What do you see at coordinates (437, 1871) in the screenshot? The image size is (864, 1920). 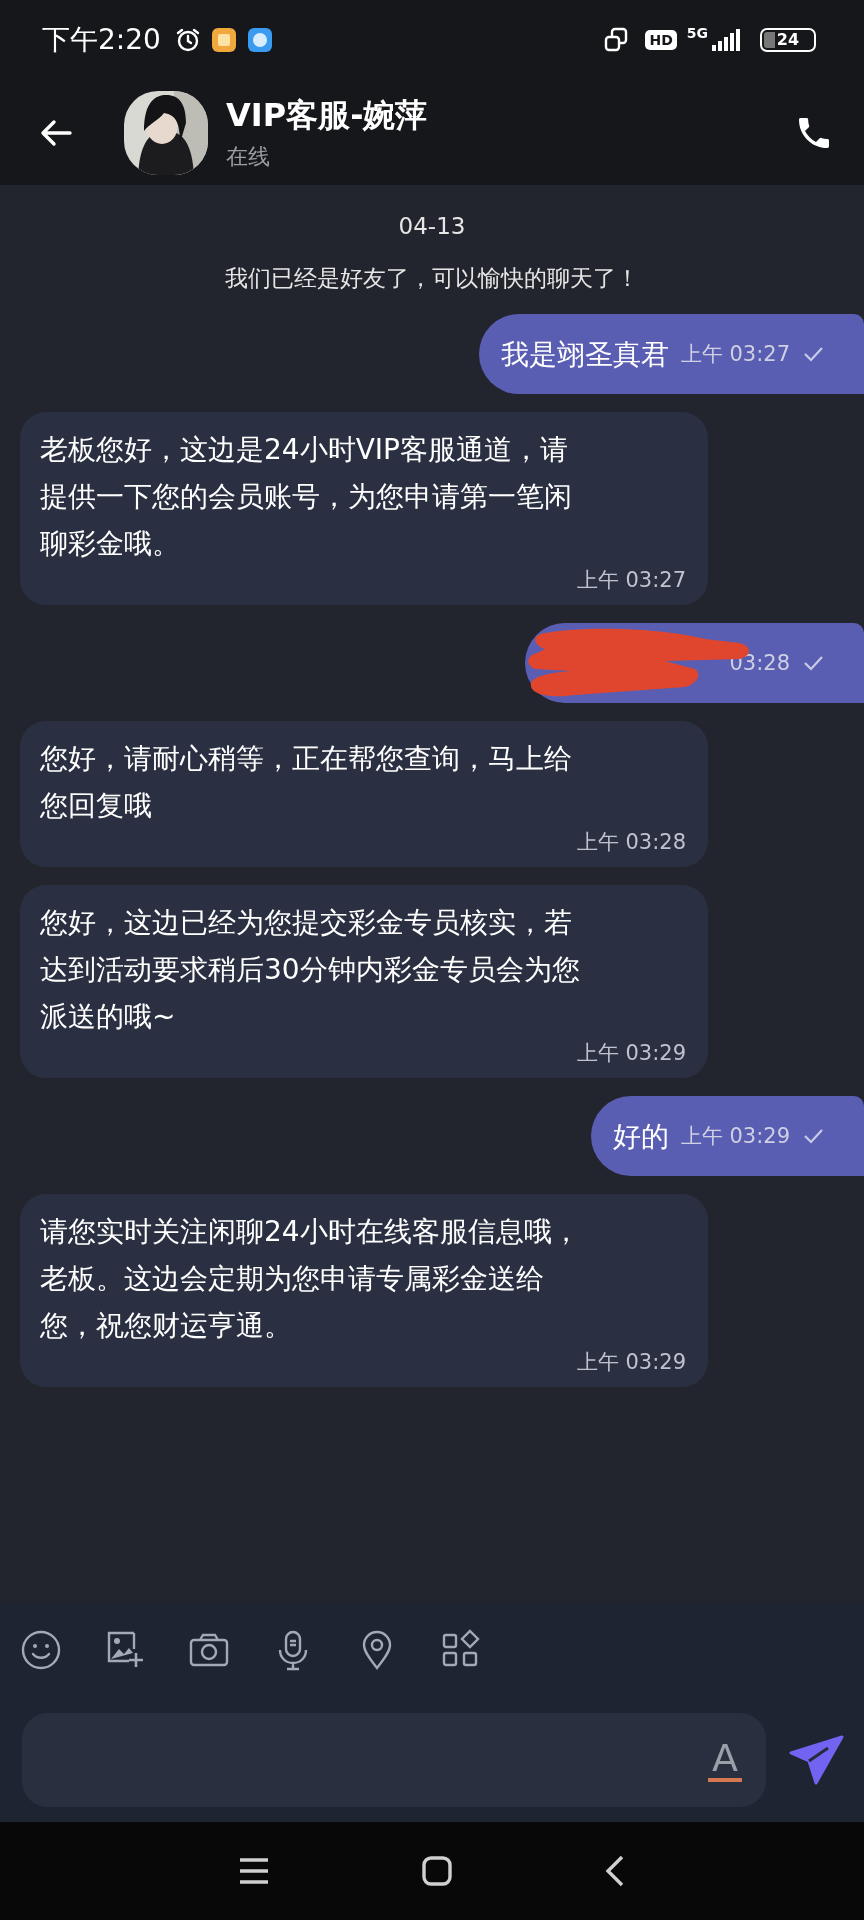 I see `home-square-icon` at bounding box center [437, 1871].